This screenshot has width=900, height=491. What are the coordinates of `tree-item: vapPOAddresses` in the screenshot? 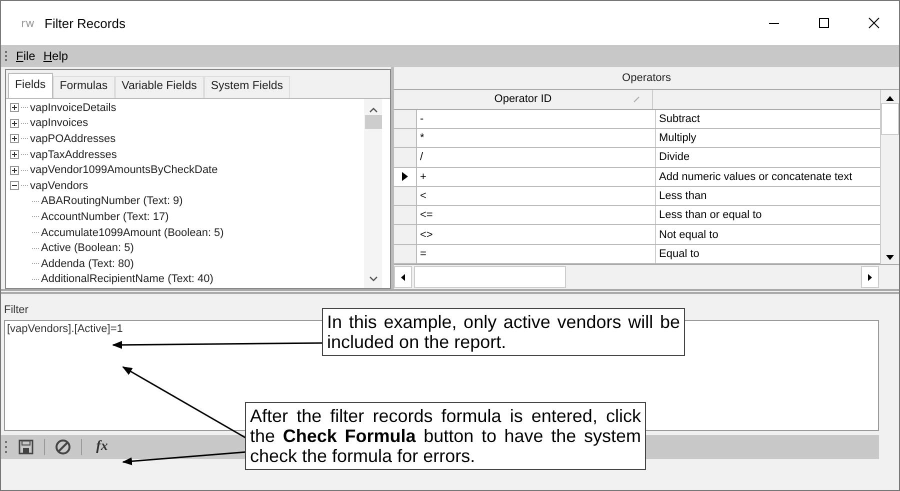 It's located at (73, 138).